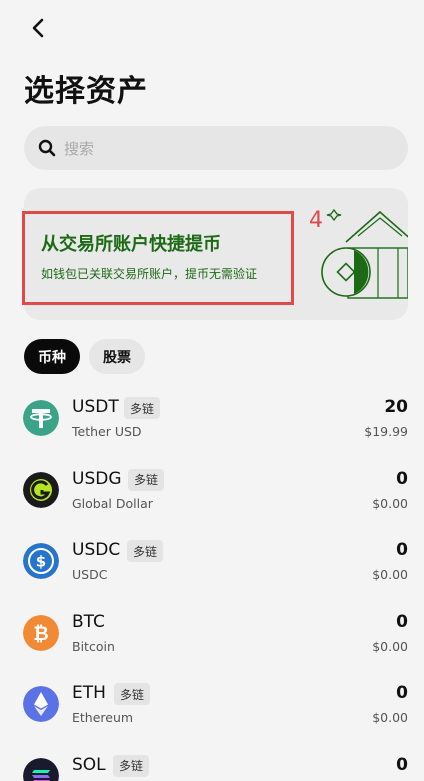 The height and width of the screenshot is (781, 424). What do you see at coordinates (86, 91) in the screenshot?
I see `page-title: 选择资产` at bounding box center [86, 91].